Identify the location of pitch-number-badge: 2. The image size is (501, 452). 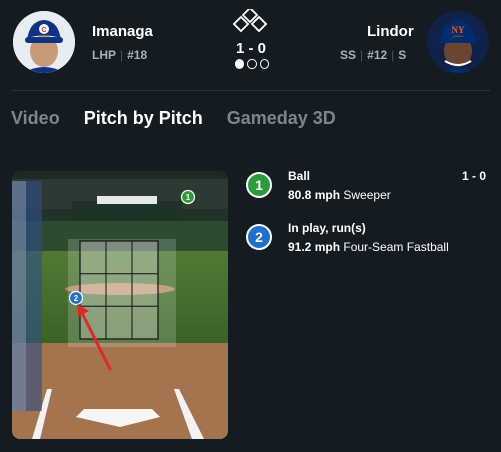
(259, 237).